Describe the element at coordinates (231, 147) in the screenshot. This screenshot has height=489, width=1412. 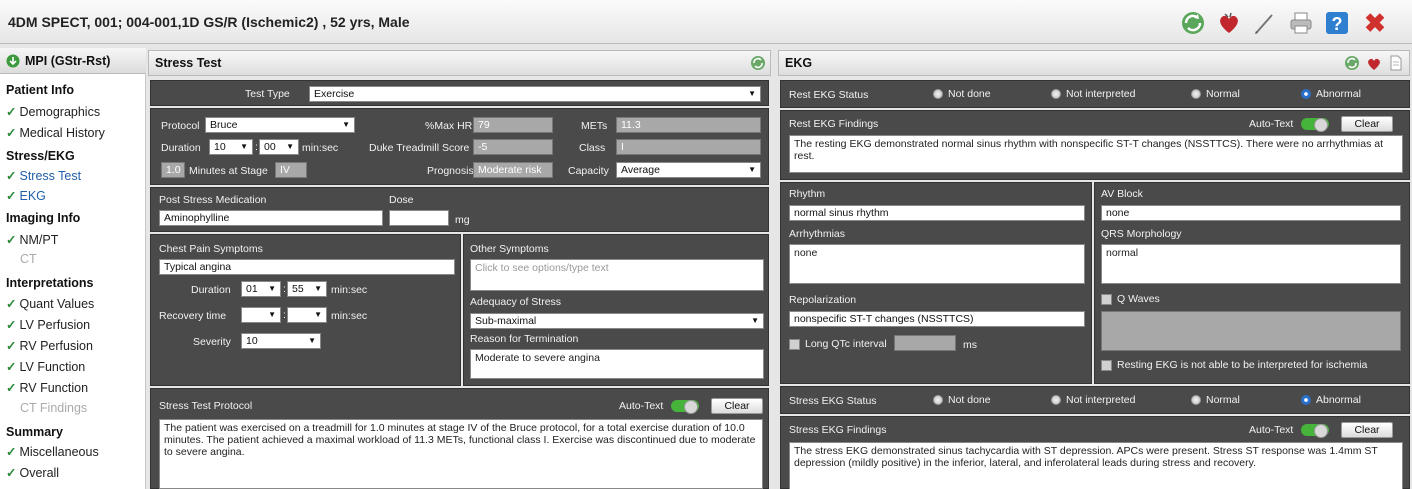
I see `duration-min-select: 10` at that location.